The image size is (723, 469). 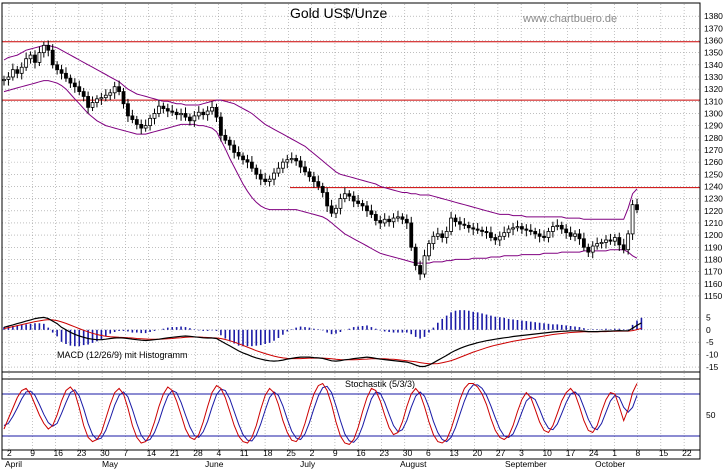 I want to click on price-tick-label: 1360, so click(x=713, y=40).